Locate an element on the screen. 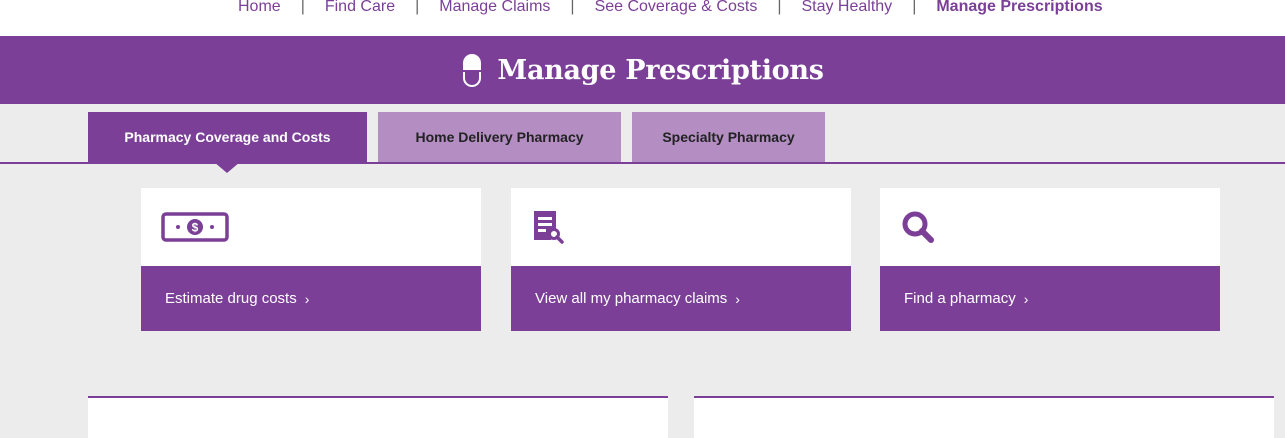  tabs-underline is located at coordinates (642, 163).